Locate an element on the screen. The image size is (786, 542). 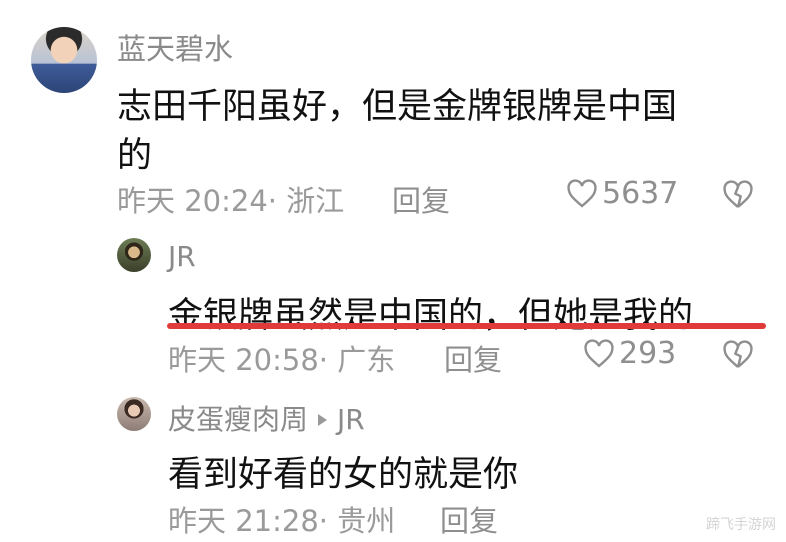
comment-meta: 昨天 20:58· 广东 is located at coordinates (282, 360).